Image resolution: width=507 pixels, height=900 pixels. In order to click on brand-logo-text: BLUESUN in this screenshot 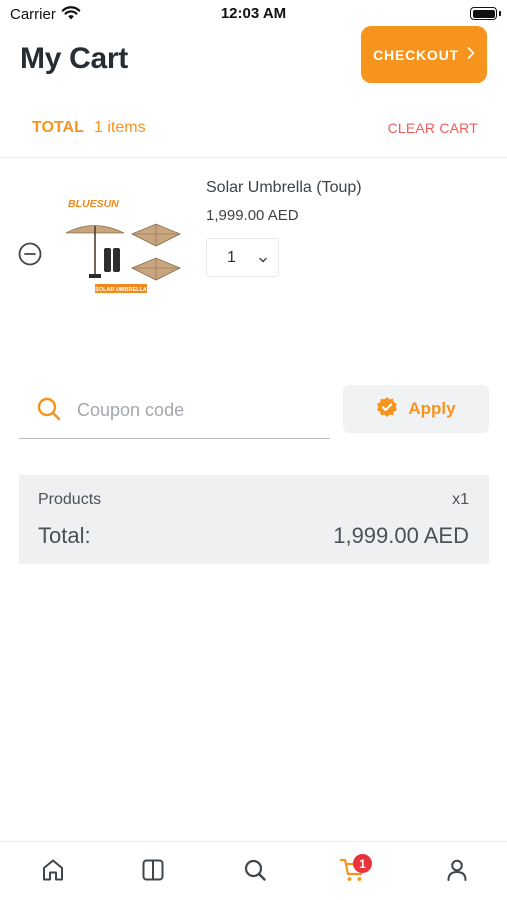, I will do `click(93, 204)`.